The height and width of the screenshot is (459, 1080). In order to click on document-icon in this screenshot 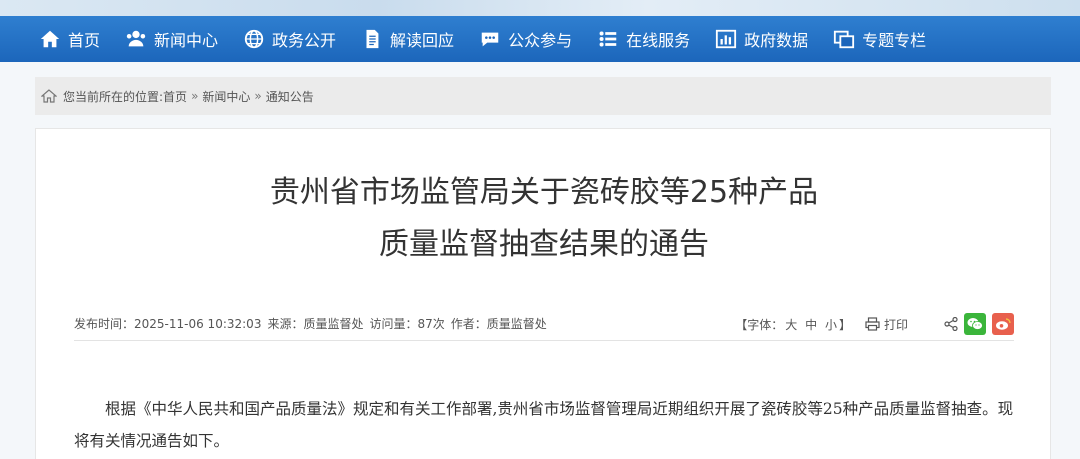, I will do `click(372, 39)`.